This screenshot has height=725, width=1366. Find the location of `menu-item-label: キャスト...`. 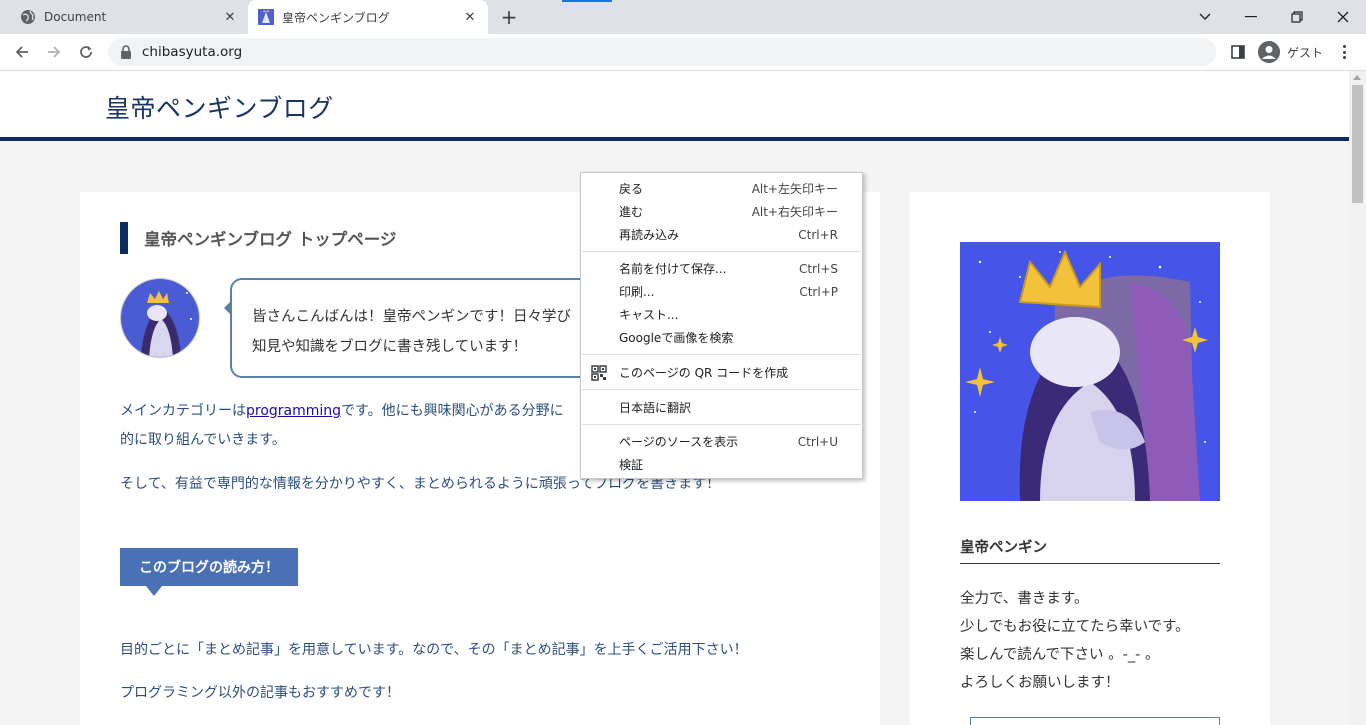

menu-item-label: キャスト... is located at coordinates (649, 315).